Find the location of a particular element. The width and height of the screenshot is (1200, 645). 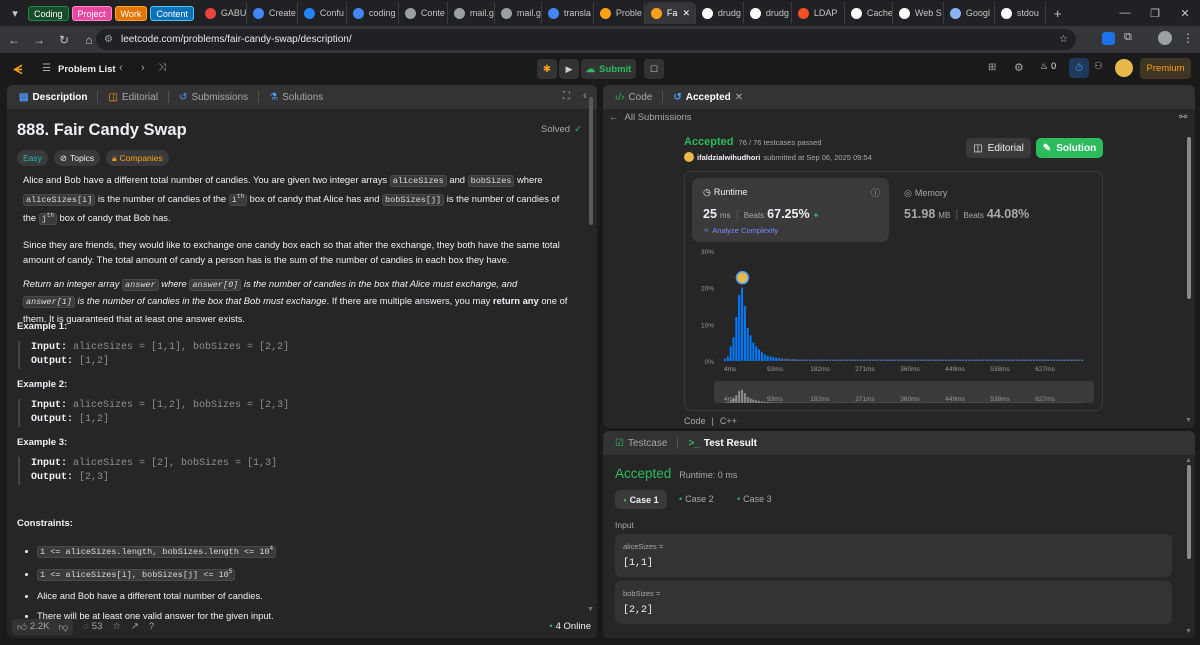

browser-tab: Cache is located at coordinates (869, 13).